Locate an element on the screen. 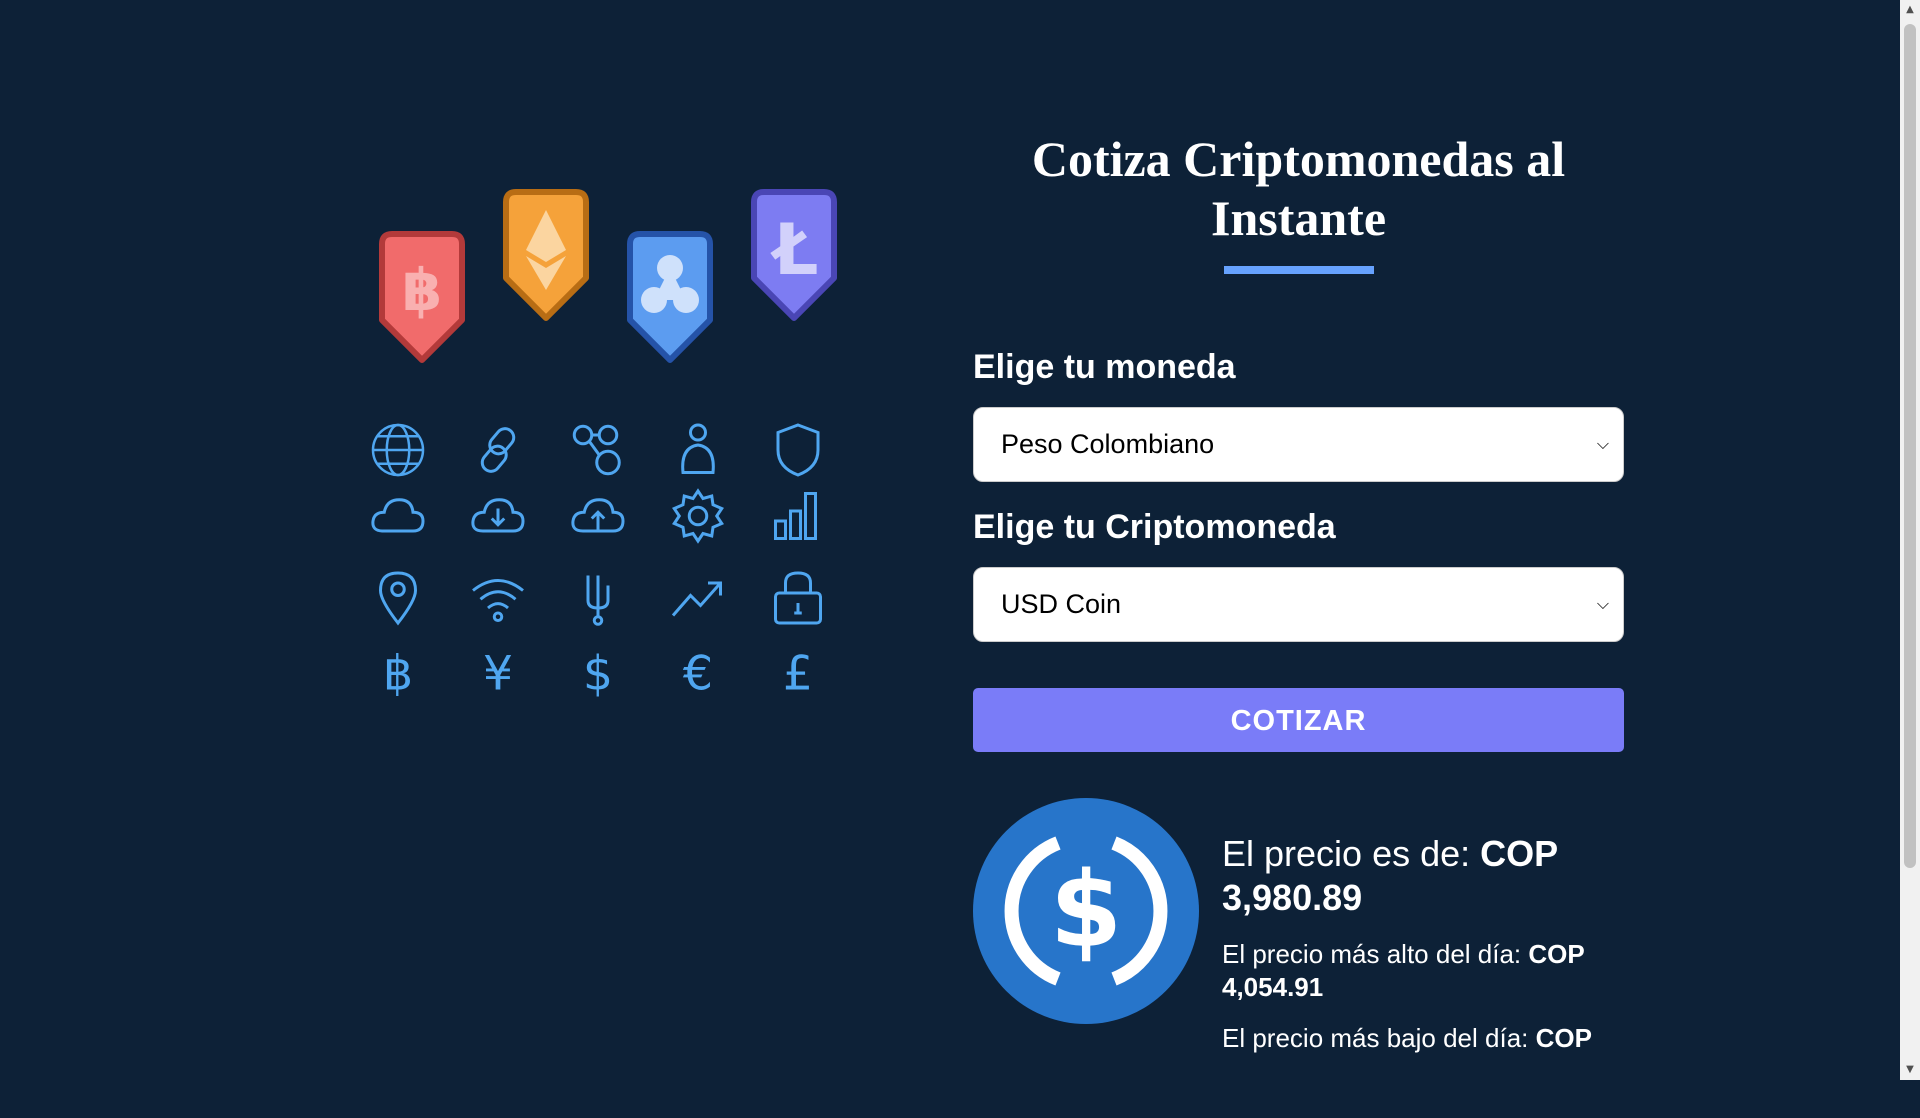  cloud-icon is located at coordinates (398, 515).